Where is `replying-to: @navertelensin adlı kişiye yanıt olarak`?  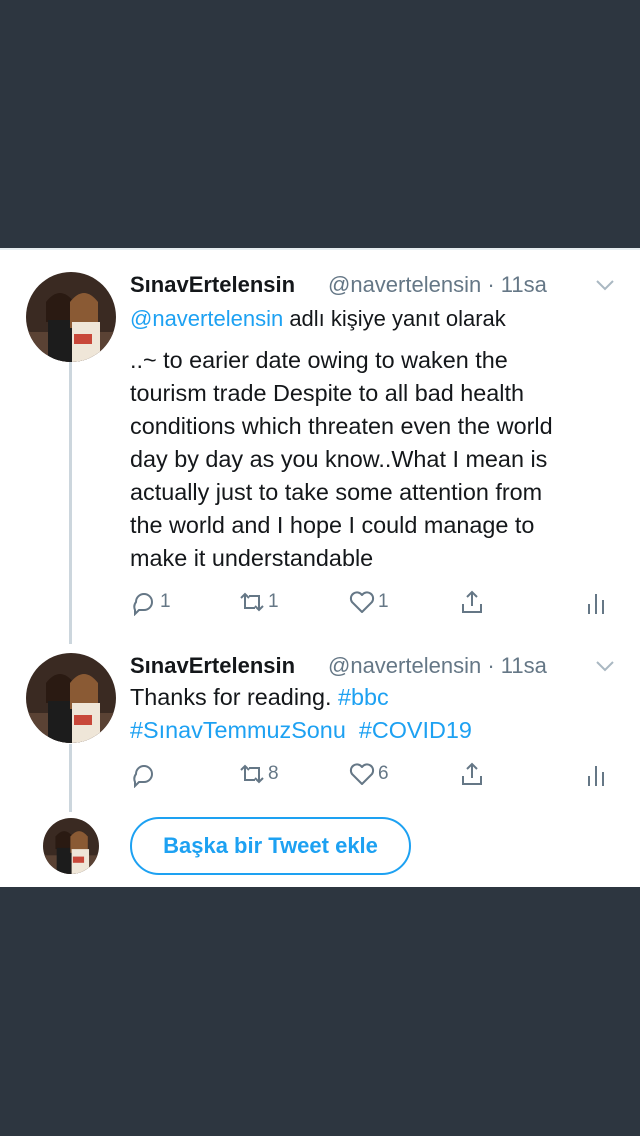
replying-to: @navertelensin adlı kişiye yanıt olarak is located at coordinates (318, 319).